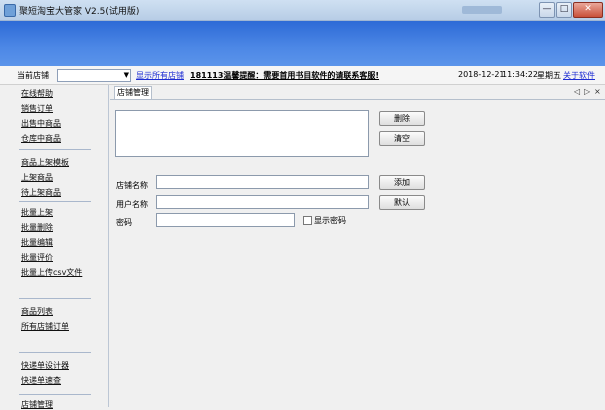 This screenshot has width=605, height=410. Describe the element at coordinates (133, 92) in the screenshot. I see `tab-store-manage: 店铺管理` at that location.